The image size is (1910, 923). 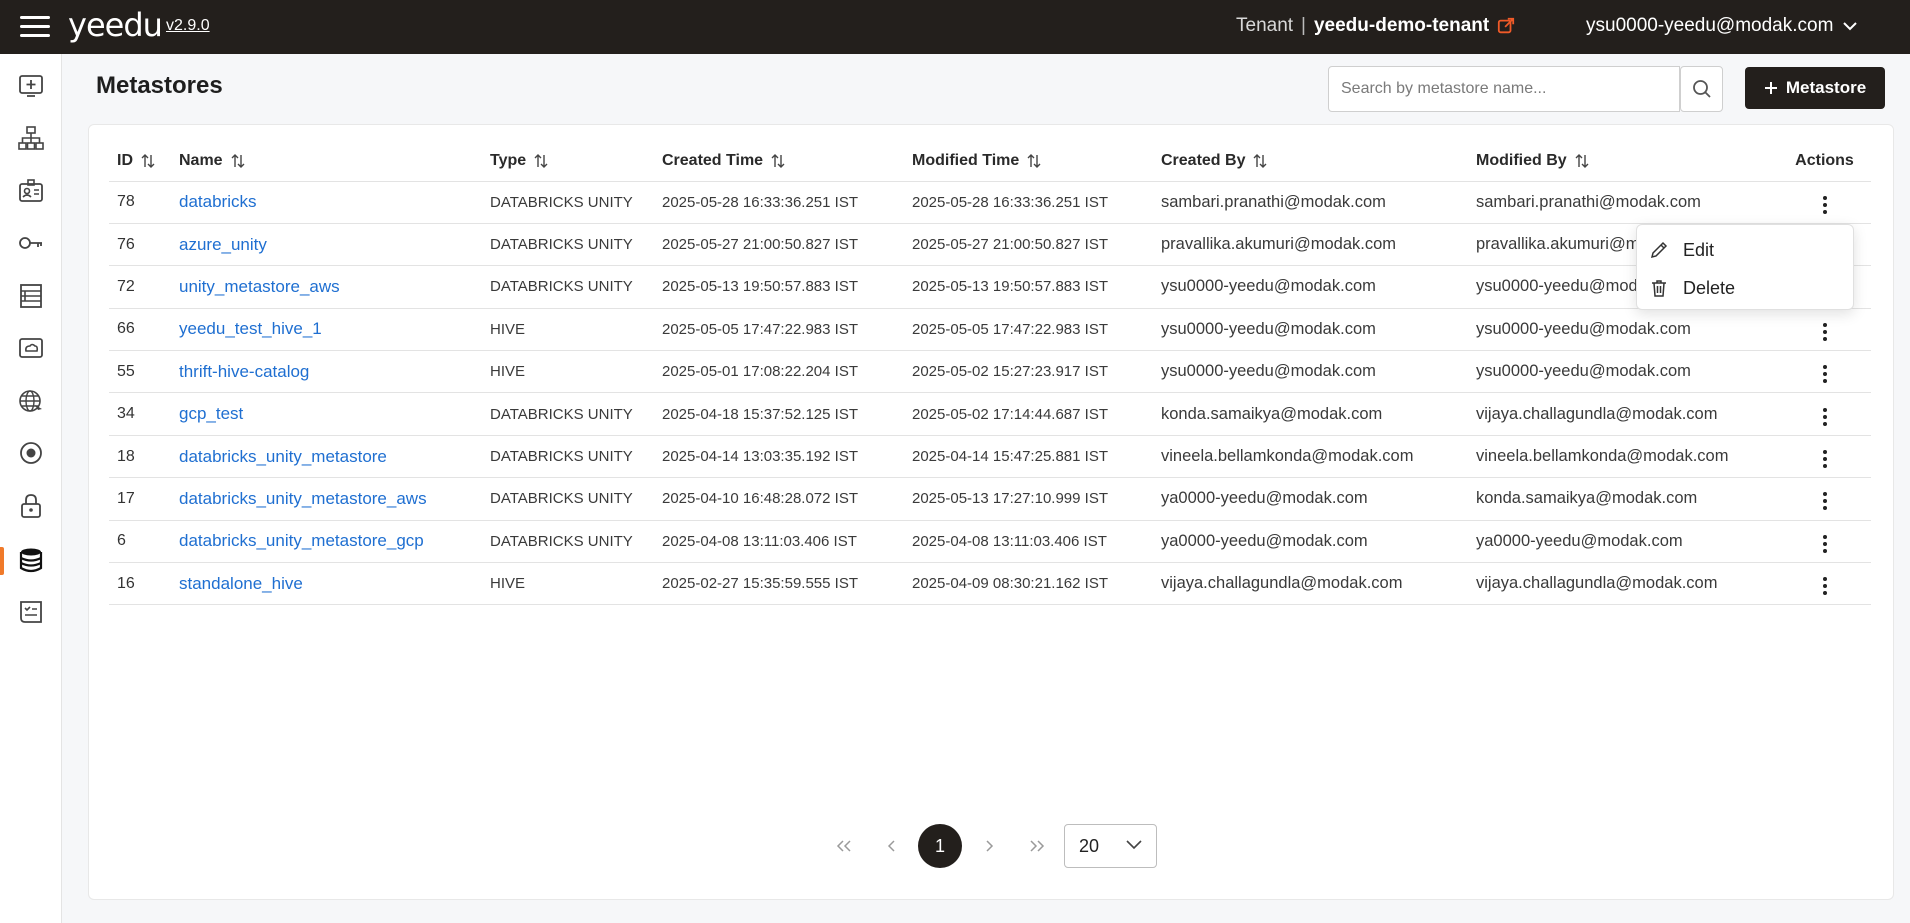 I want to click on metastore-name-link: unity_metastore_aws, so click(x=259, y=286).